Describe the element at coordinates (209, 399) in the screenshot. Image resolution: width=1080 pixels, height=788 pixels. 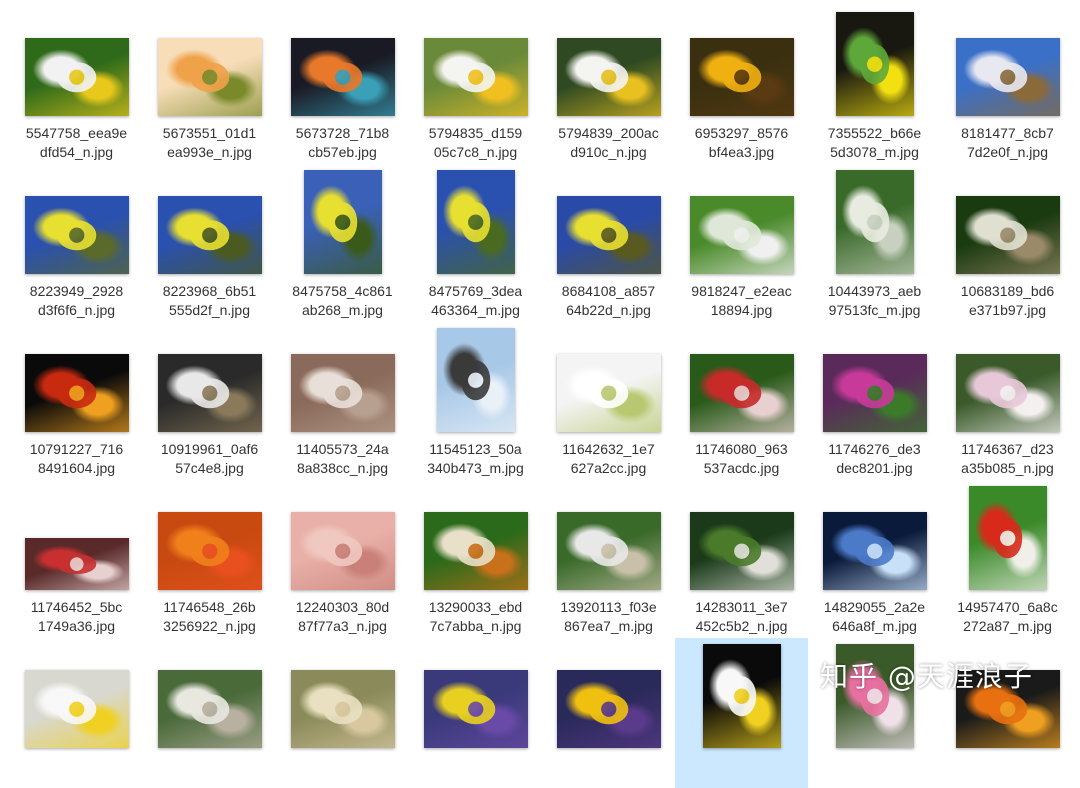
I see `file-item: 10919961_0af6 57c4e8.jpg` at that location.